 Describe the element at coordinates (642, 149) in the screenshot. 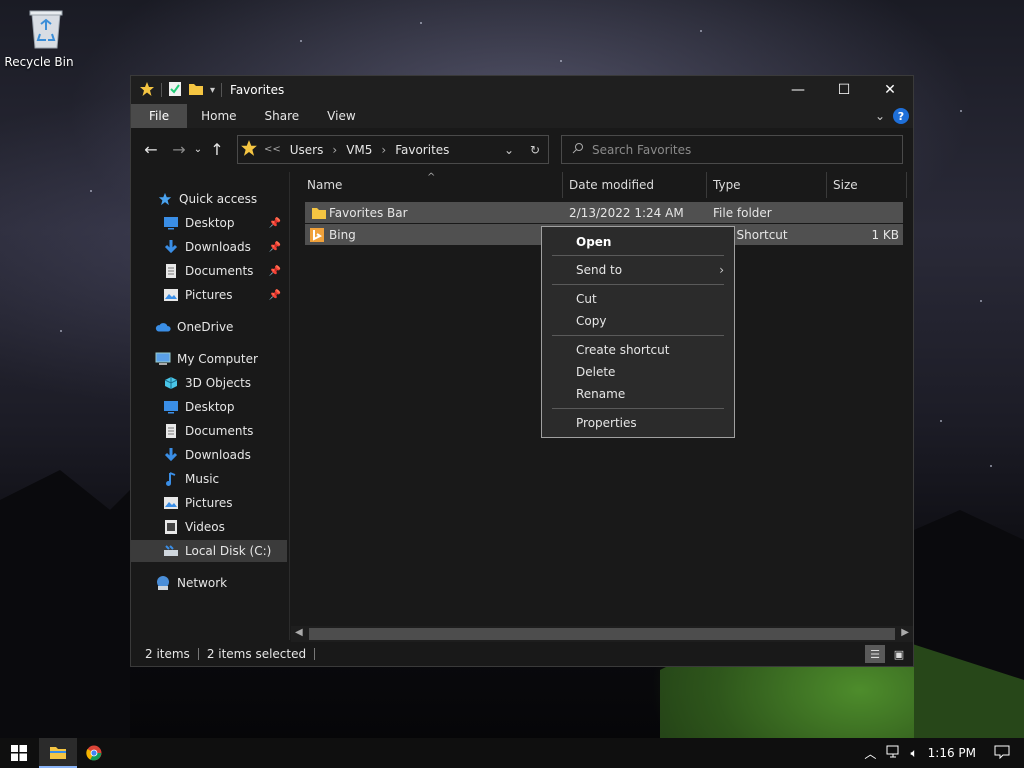

I see `search-placeholder: Search Favorites` at that location.